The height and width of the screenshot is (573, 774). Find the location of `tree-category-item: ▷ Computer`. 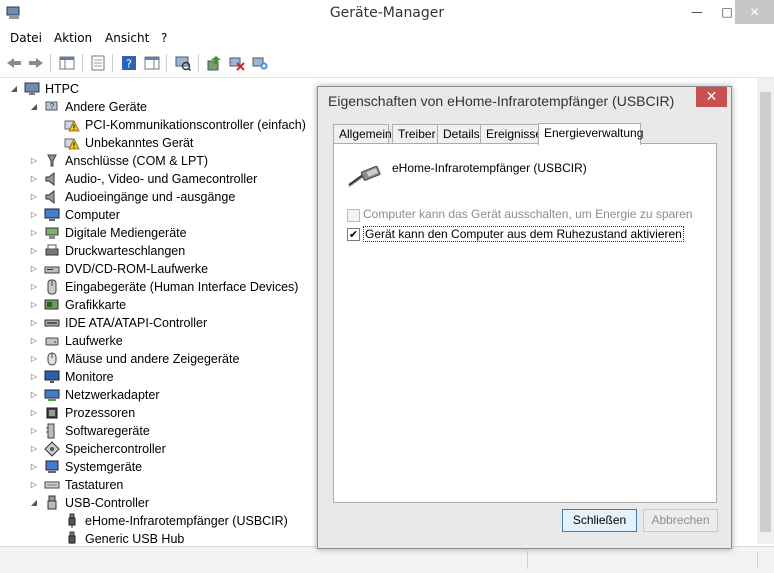

tree-category-item: ▷ Computer is located at coordinates (160, 215).